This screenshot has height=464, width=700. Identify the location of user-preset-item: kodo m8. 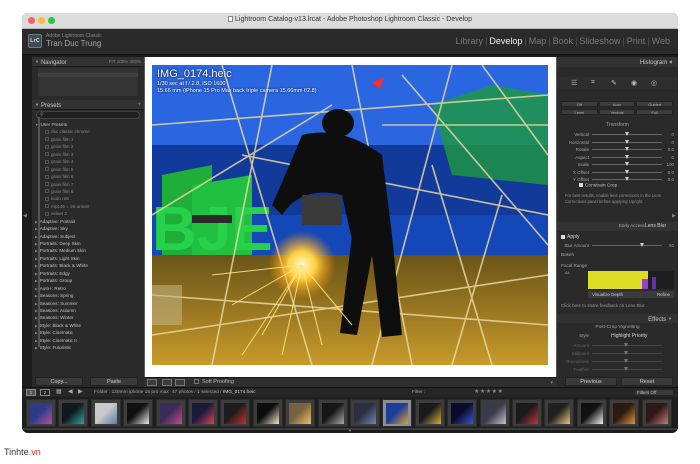
(88, 198).